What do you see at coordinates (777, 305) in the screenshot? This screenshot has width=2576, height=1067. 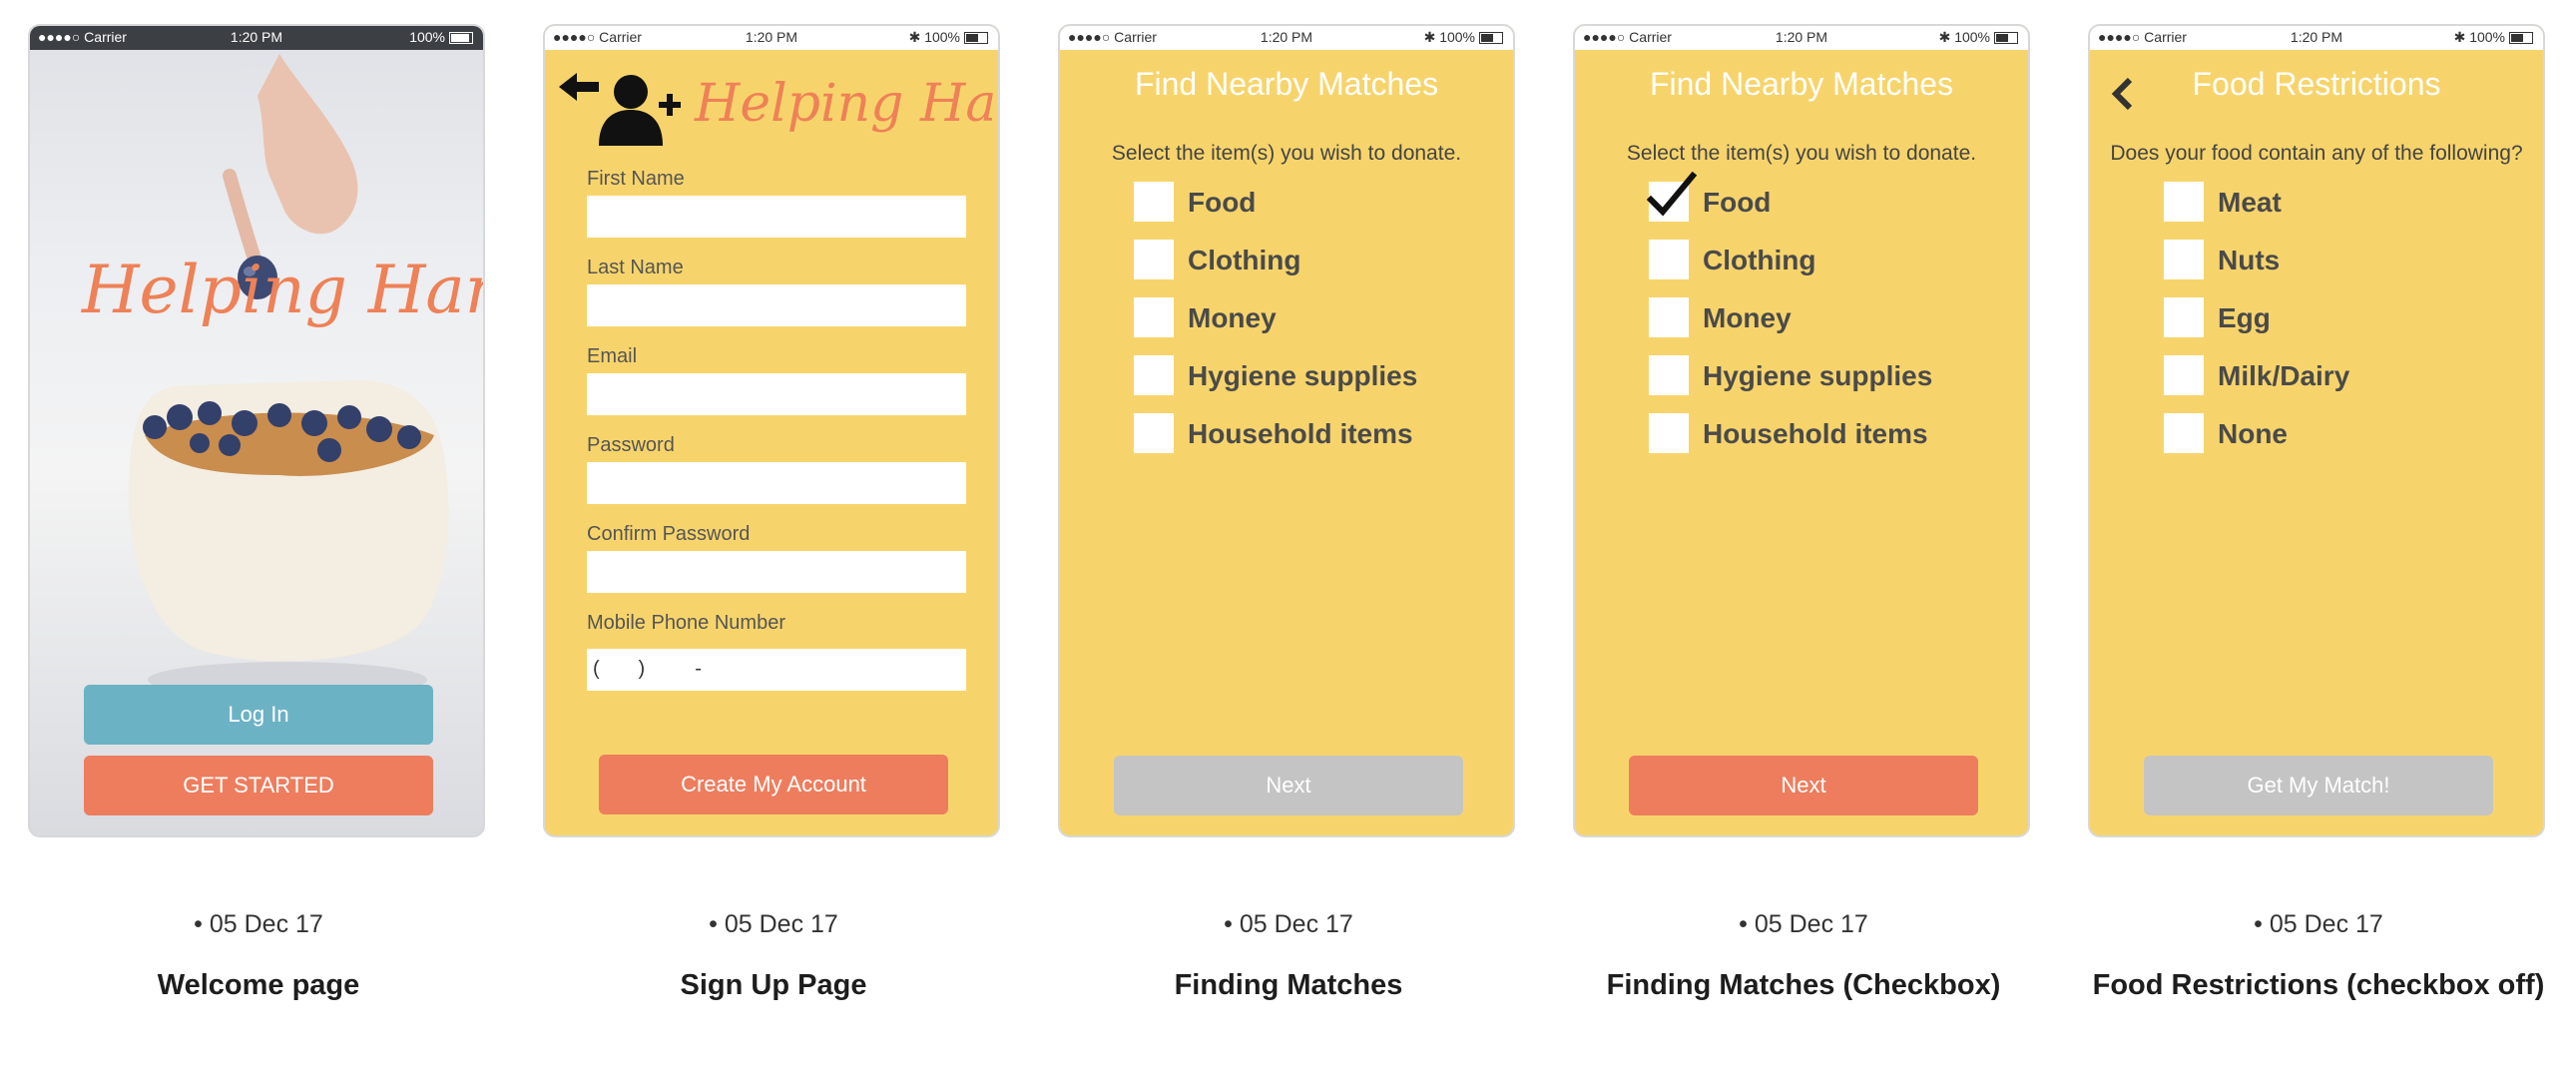 I see `last-name-field` at bounding box center [777, 305].